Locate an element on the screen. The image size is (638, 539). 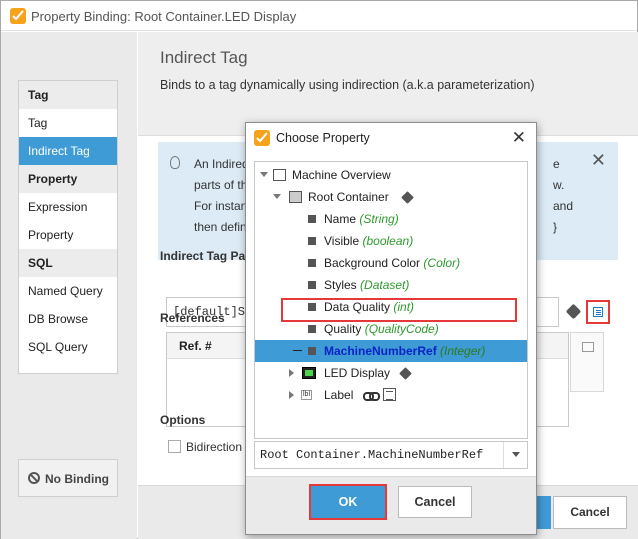
container-icon is located at coordinates (295, 197).